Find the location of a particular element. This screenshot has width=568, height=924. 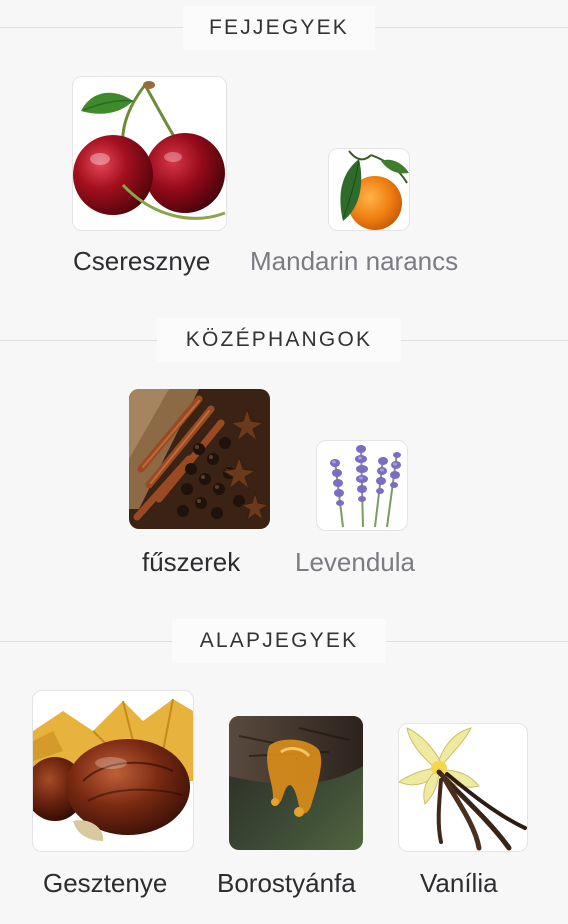

amber-wood-image is located at coordinates (296, 783).